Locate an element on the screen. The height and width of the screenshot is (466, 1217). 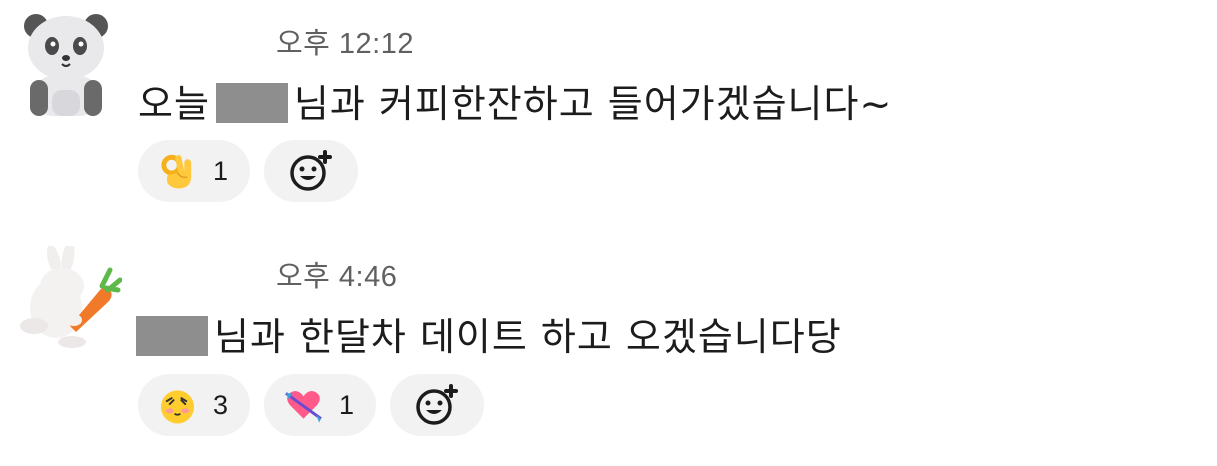
panda-icon is located at coordinates (66, 65).